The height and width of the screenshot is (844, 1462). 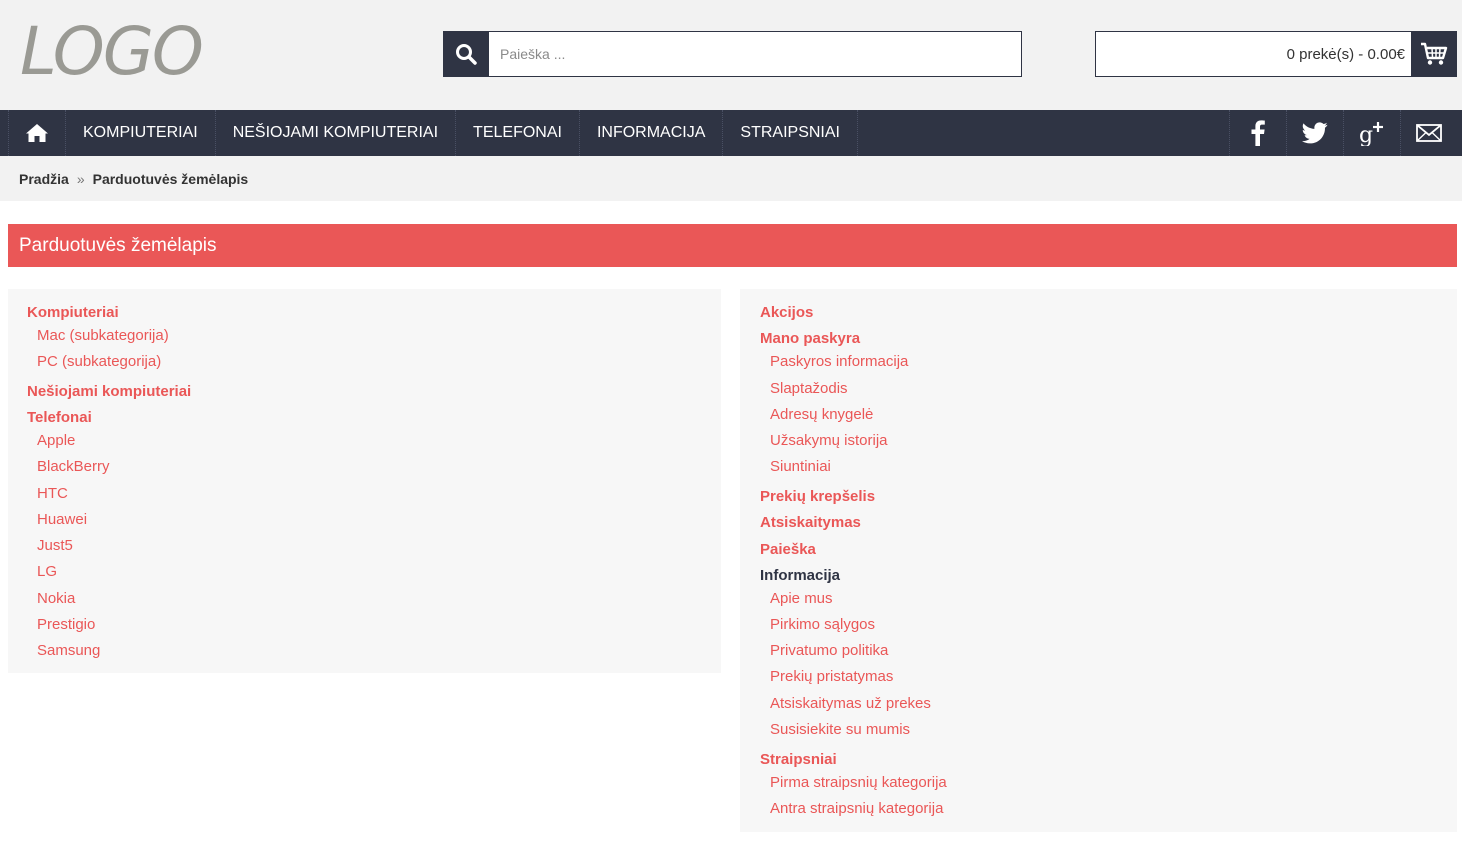 I want to click on svg-text: g, so click(x=1366, y=134).